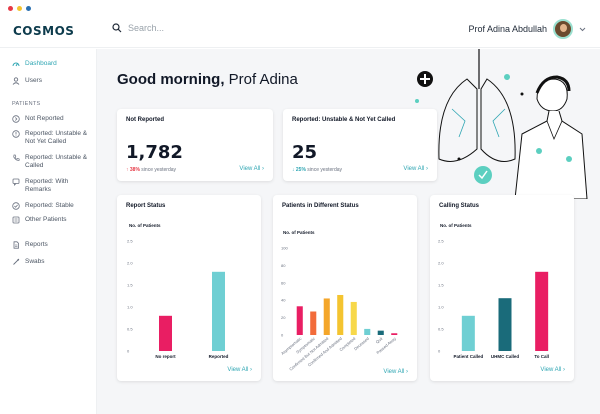 The height and width of the screenshot is (414, 600). What do you see at coordinates (283, 317) in the screenshot?
I see `y-tick-label: 20` at bounding box center [283, 317].